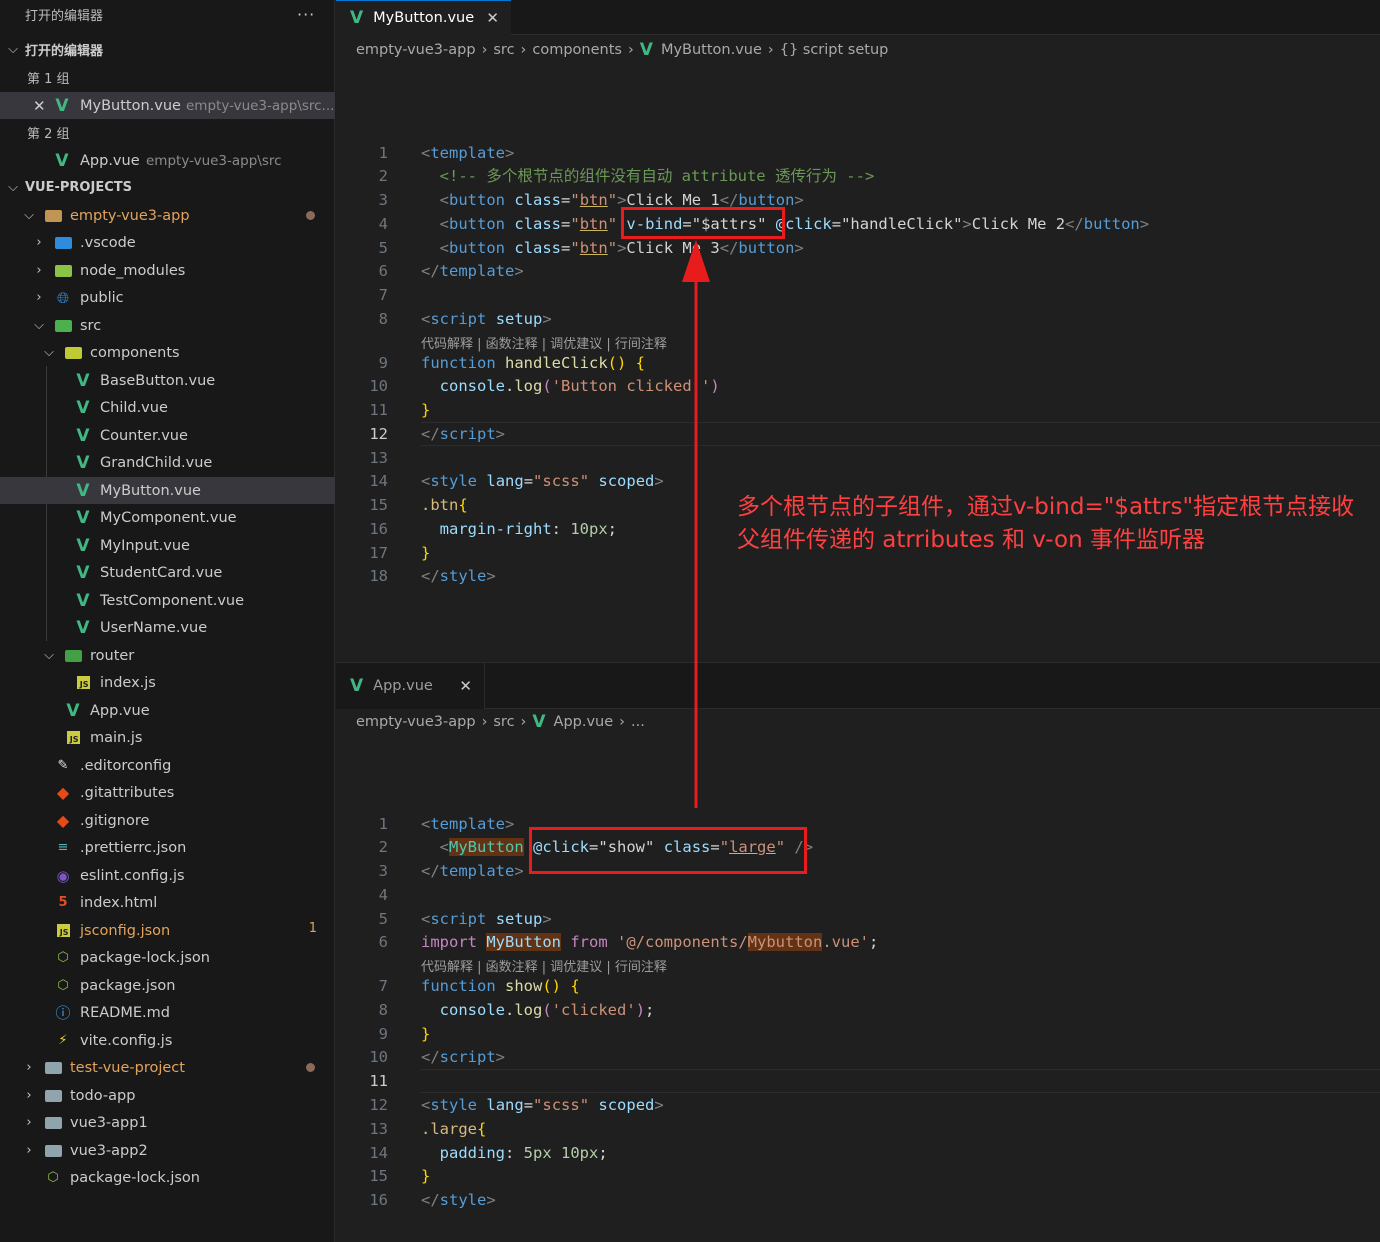 This screenshot has height=1242, width=1380. Describe the element at coordinates (577, 50) in the screenshot. I see `breadcrumb-item: components` at that location.